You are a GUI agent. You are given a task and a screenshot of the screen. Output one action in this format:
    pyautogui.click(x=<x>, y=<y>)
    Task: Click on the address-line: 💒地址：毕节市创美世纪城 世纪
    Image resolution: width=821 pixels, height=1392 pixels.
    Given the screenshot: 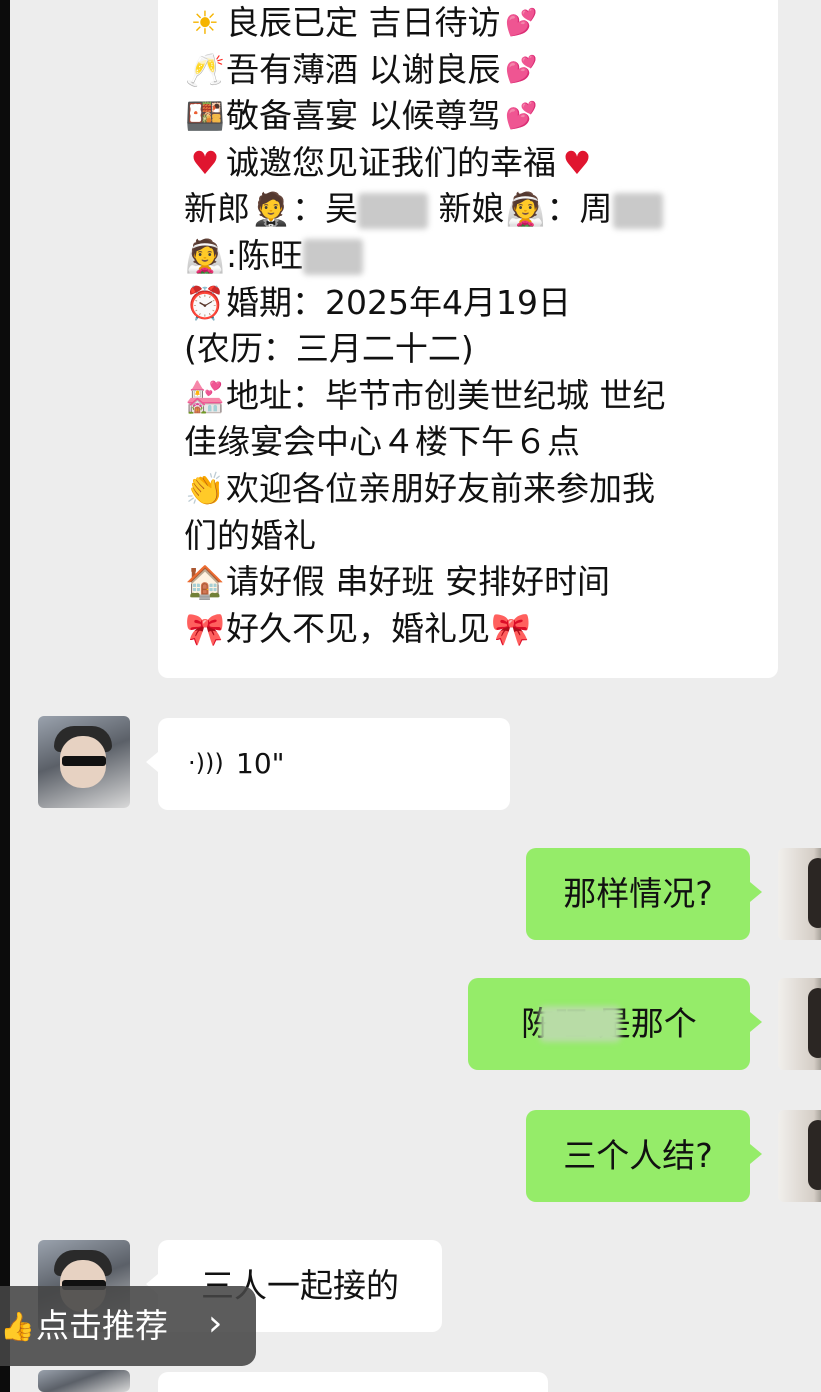 What is the action you would take?
    pyautogui.click(x=468, y=396)
    